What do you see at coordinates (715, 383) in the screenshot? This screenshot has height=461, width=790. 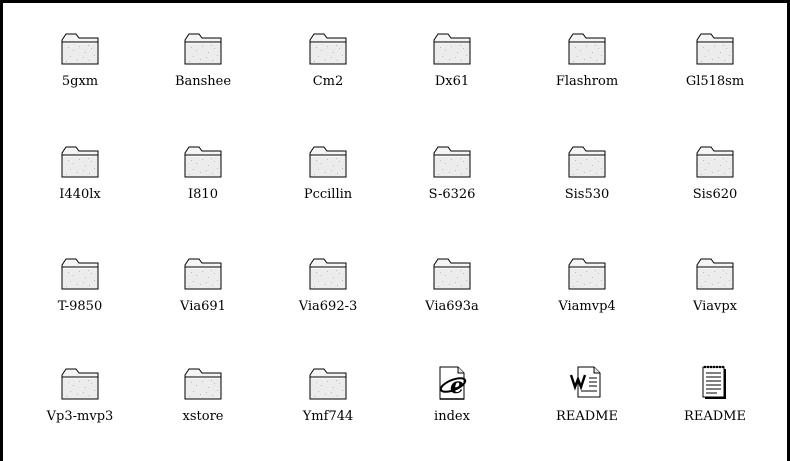 I see `text-document-icon` at bounding box center [715, 383].